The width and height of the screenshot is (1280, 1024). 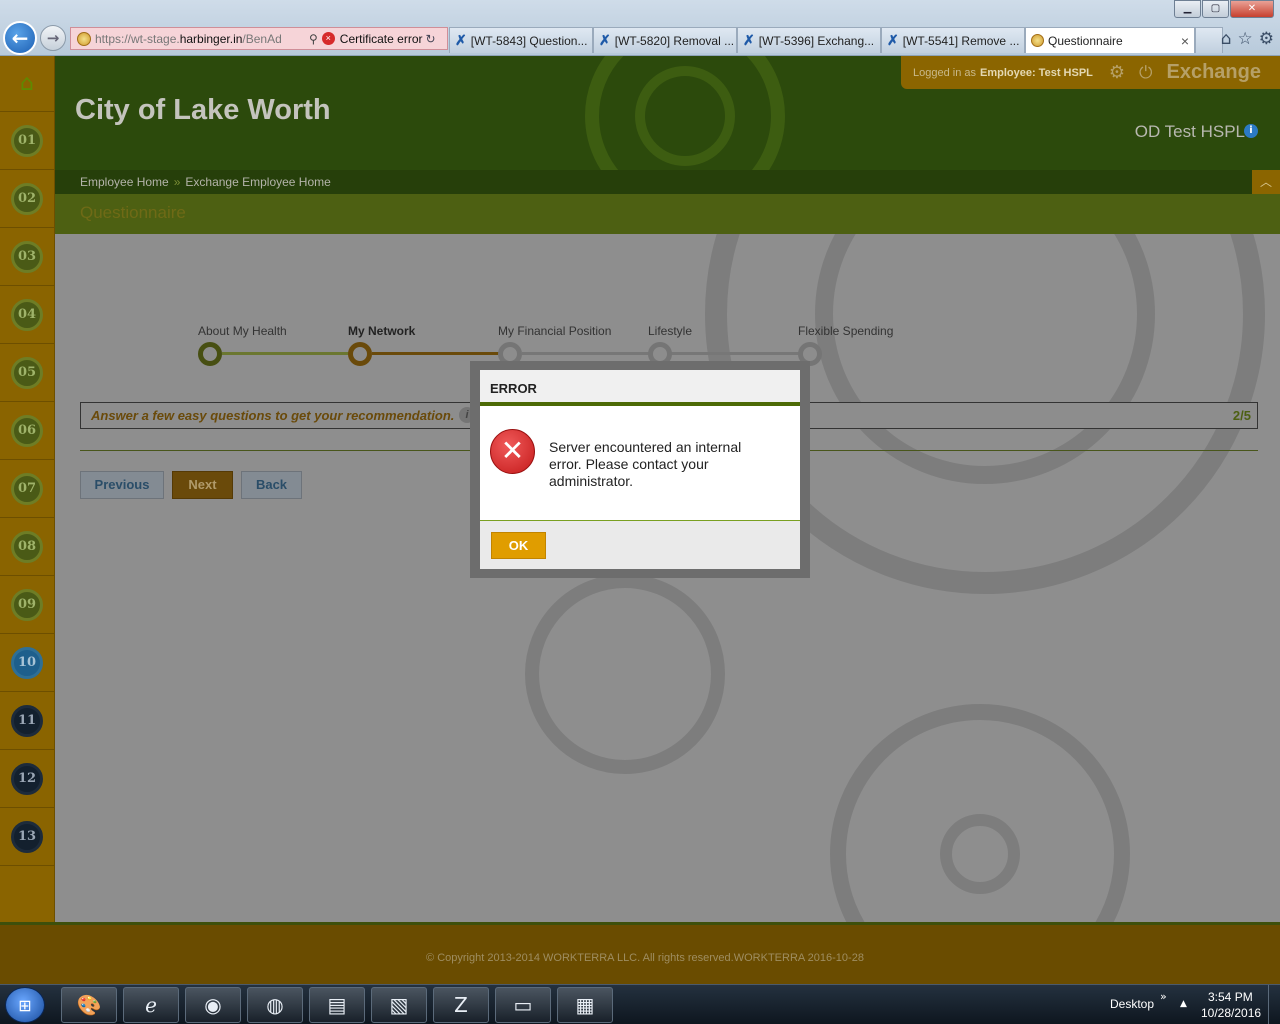 I want to click on toolbar-chevron-icon: », so click(x=1163, y=996).